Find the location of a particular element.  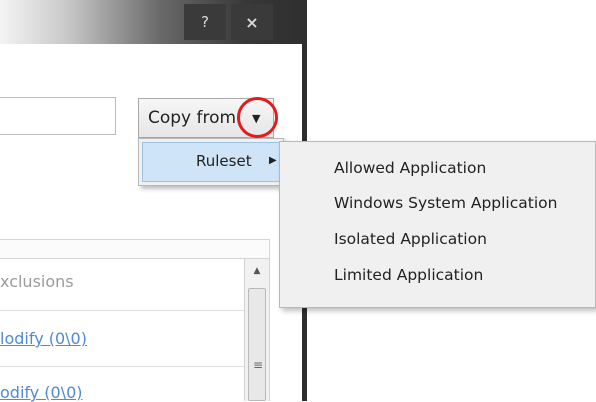

question-mark-icon: ? is located at coordinates (205, 22).